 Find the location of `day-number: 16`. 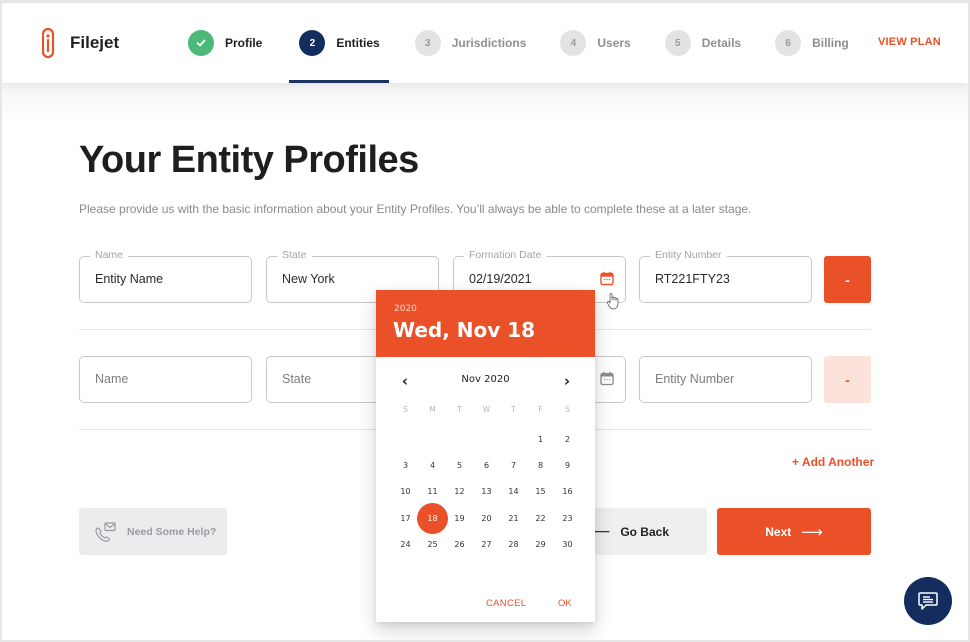

day-number: 16 is located at coordinates (567, 492).